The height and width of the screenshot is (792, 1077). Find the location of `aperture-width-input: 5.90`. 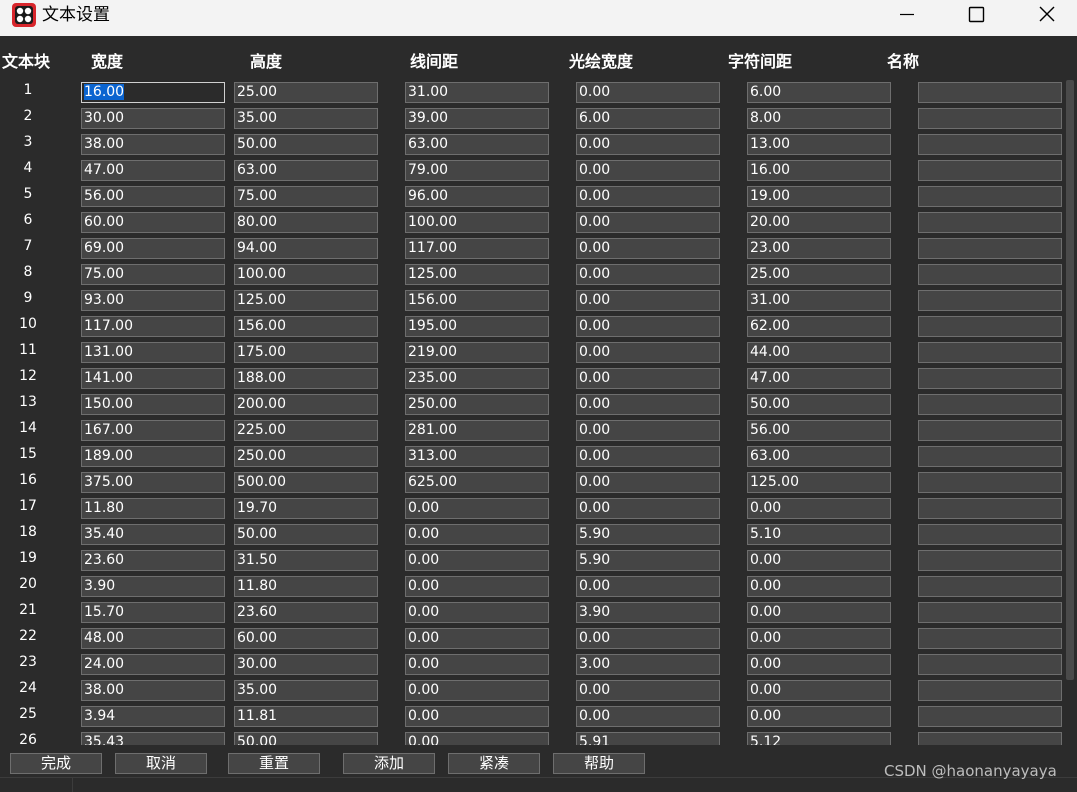

aperture-width-input: 5.90 is located at coordinates (648, 534).